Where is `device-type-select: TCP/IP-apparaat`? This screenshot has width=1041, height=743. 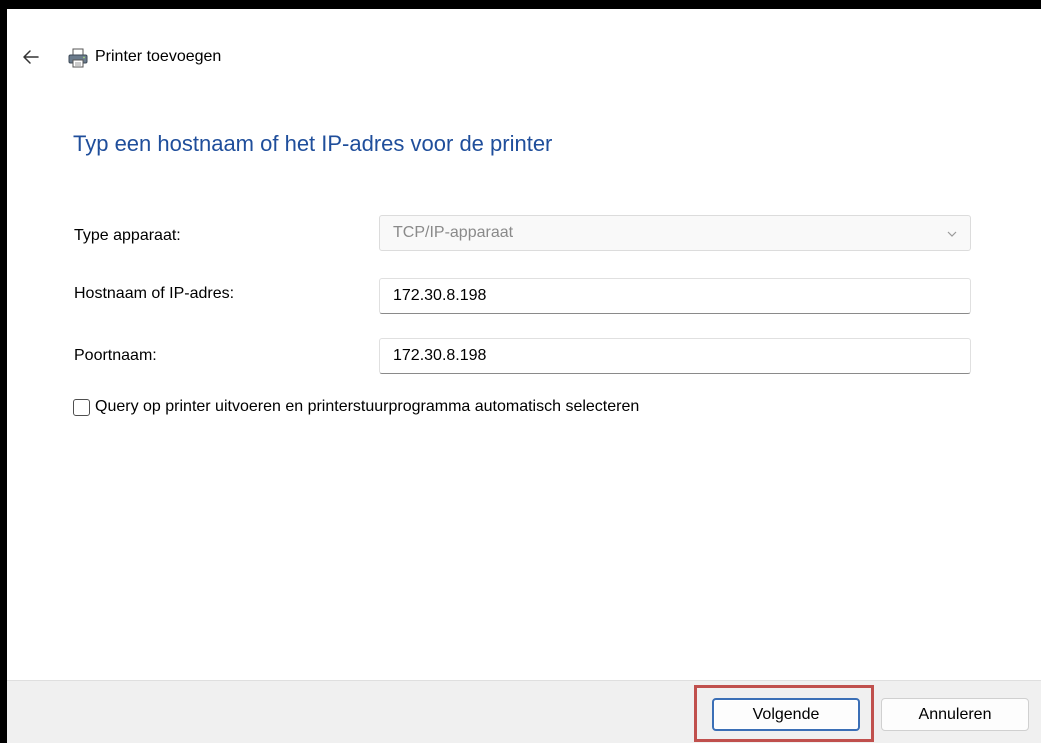 device-type-select: TCP/IP-apparaat is located at coordinates (675, 233).